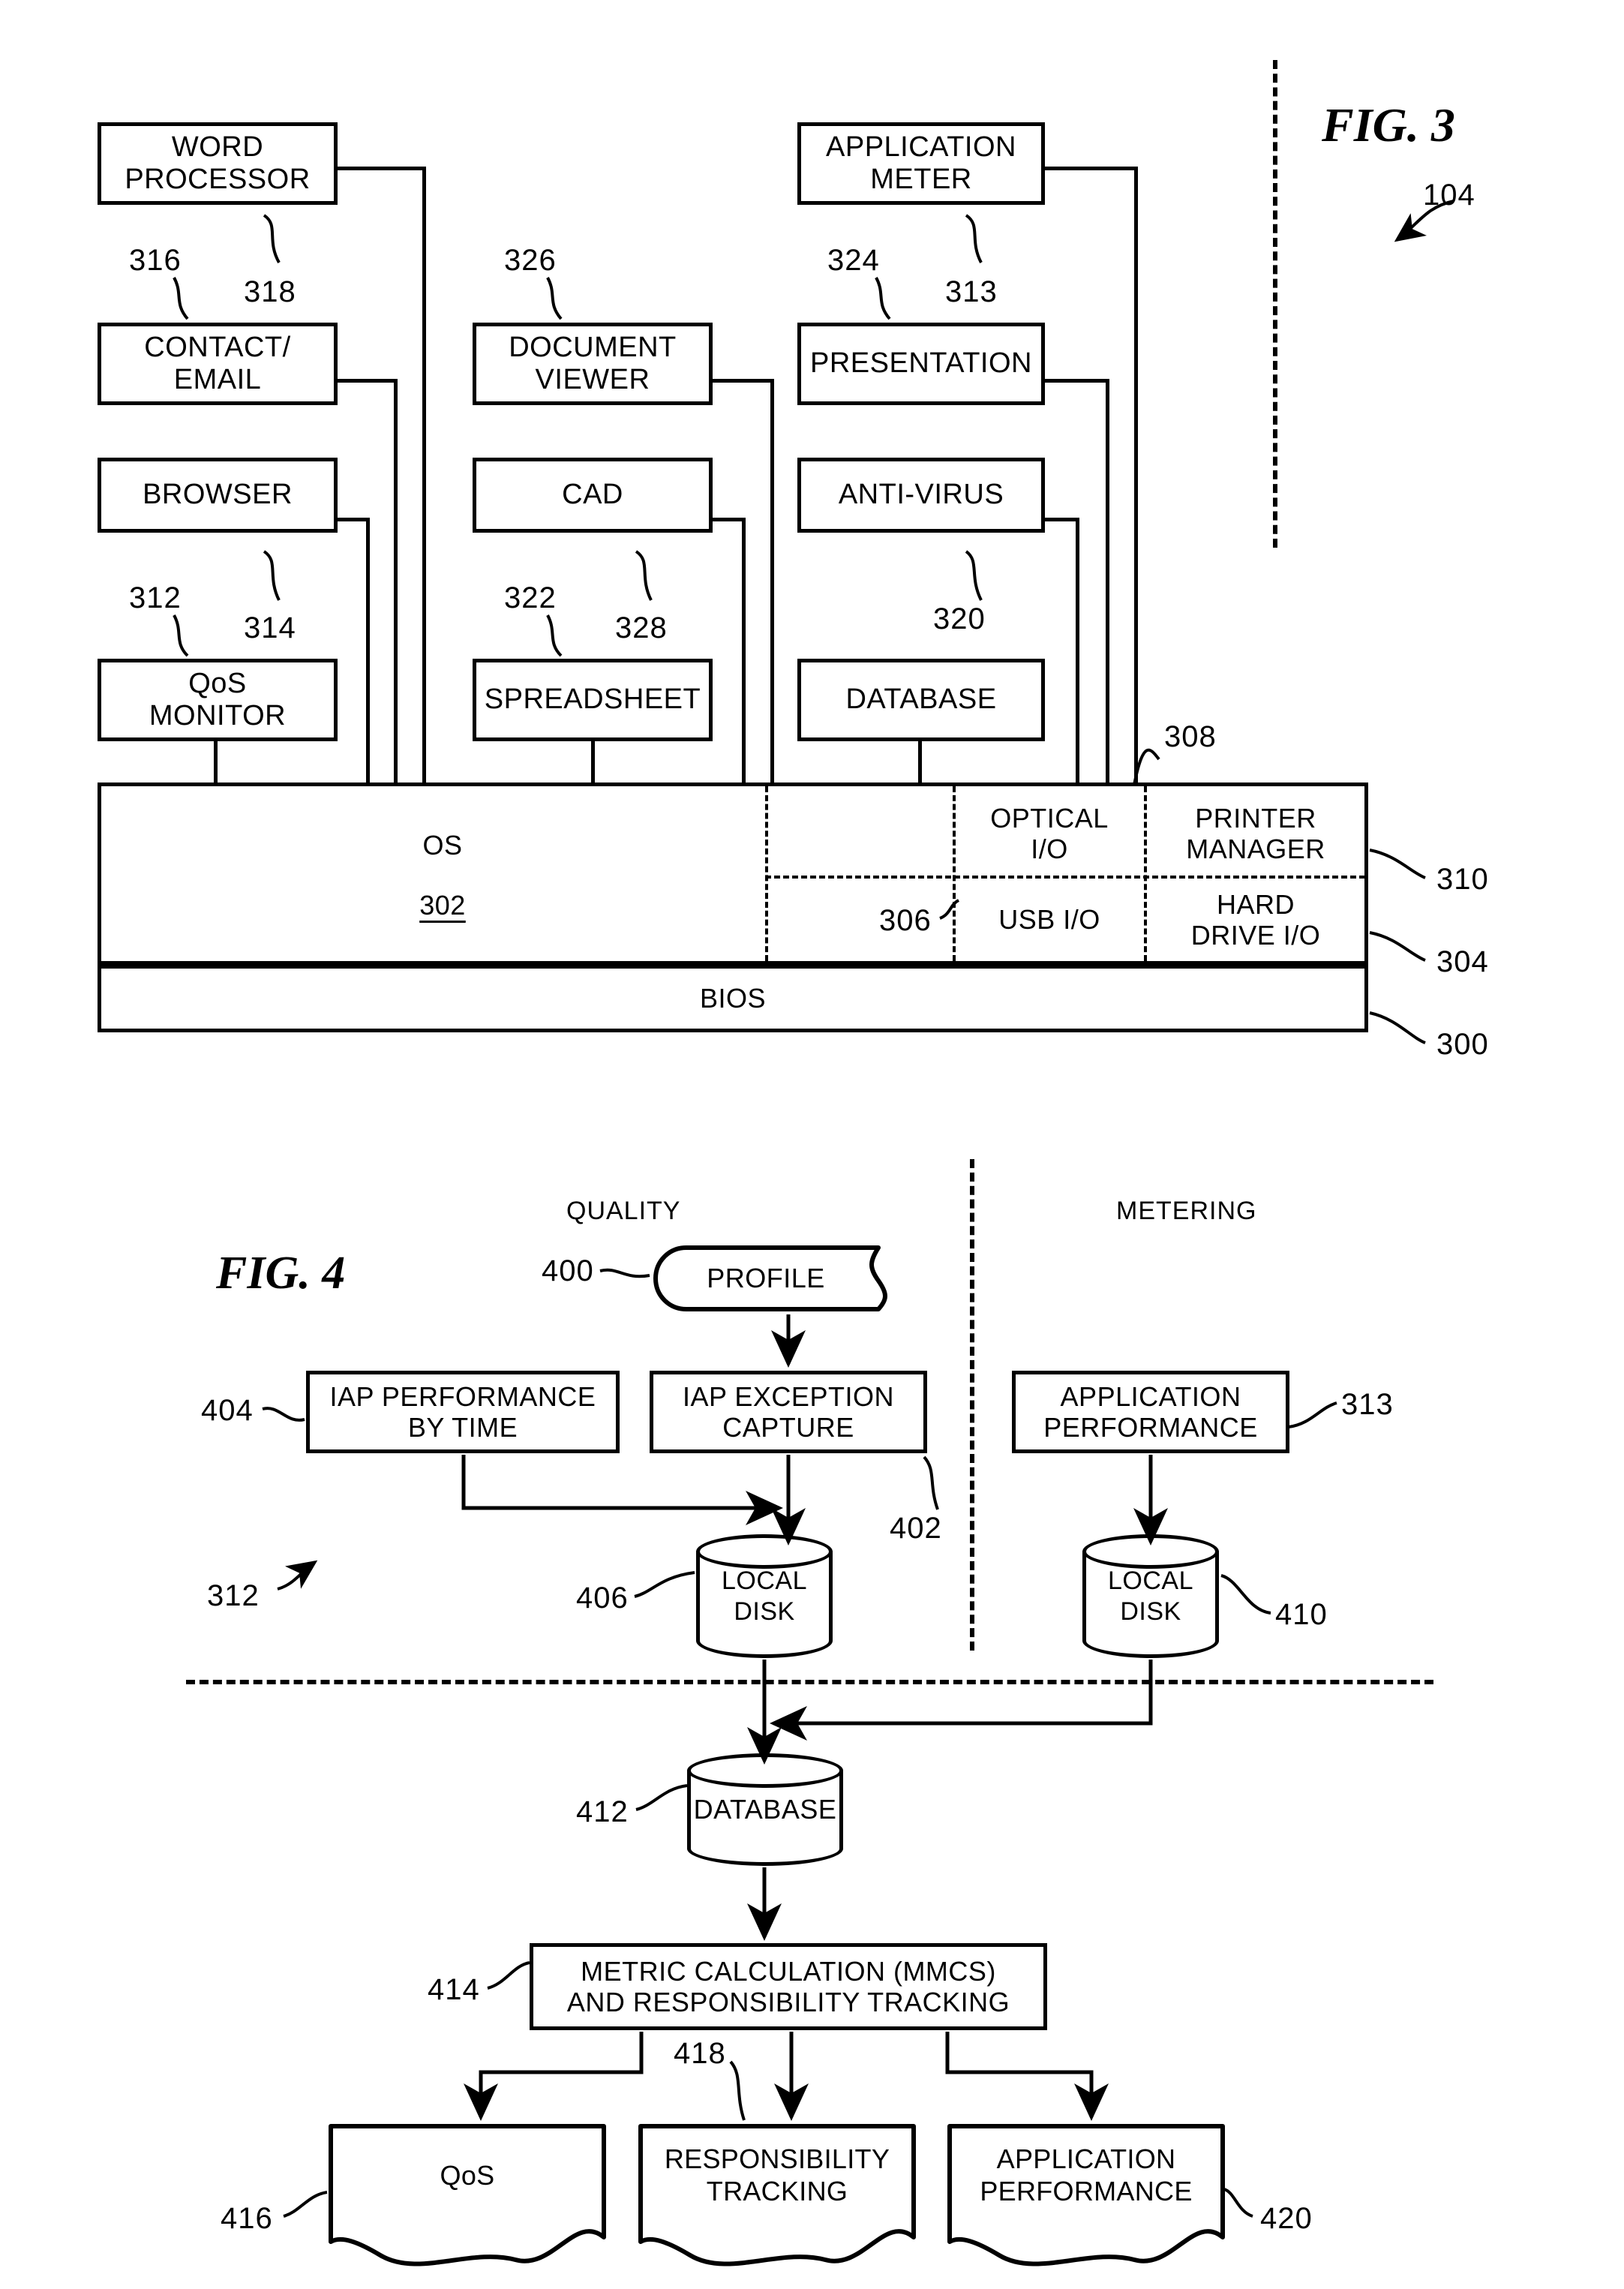 This screenshot has width=1624, height=2289. Describe the element at coordinates (788, 1412) in the screenshot. I see `fig4-node-iap-exception-capture: IAP EXCEPTION CAPTURE` at that location.